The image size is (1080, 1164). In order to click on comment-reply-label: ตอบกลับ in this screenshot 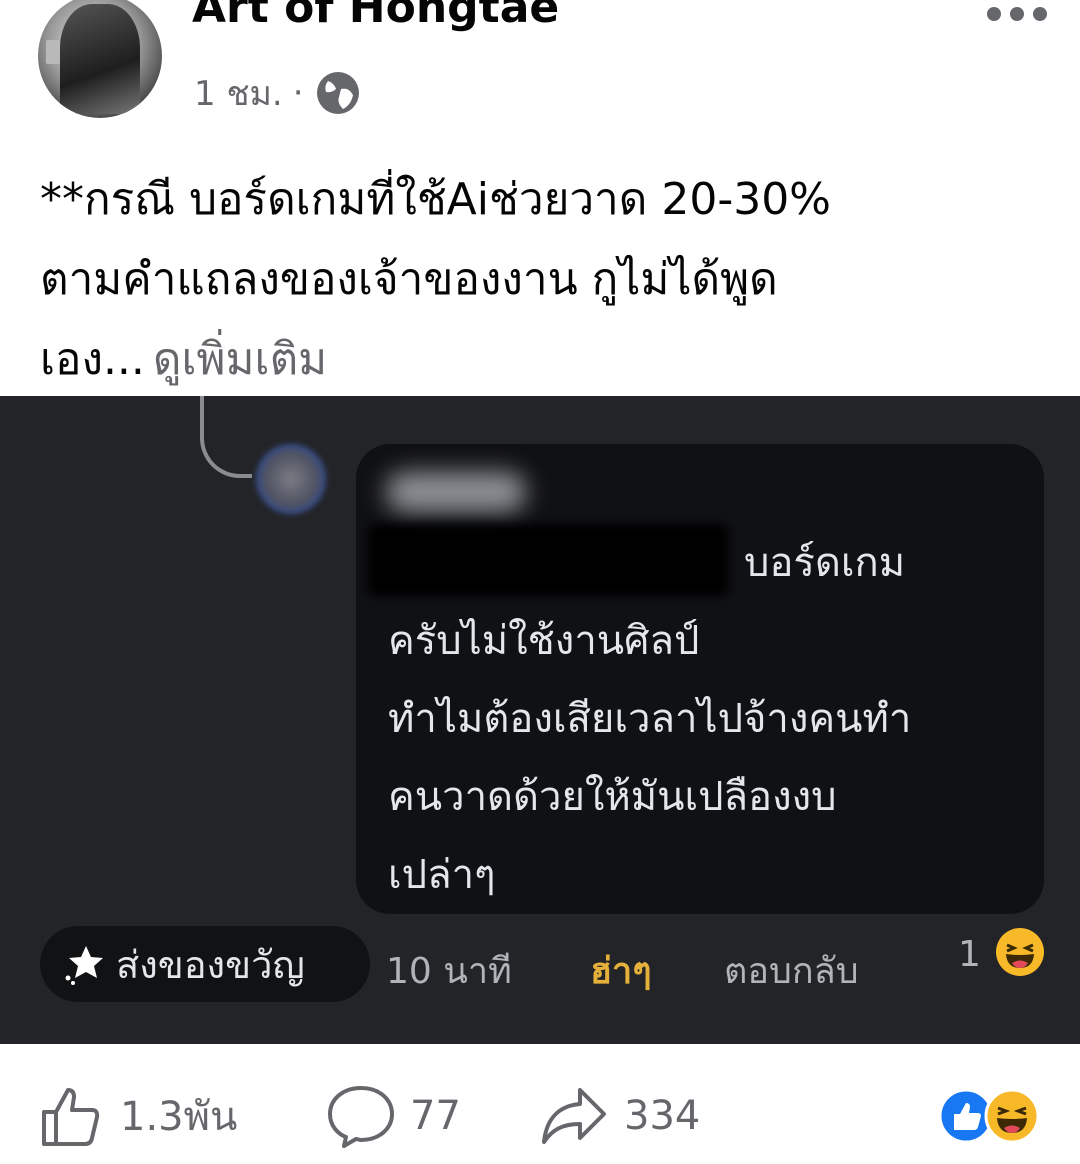, I will do `click(791, 971)`.